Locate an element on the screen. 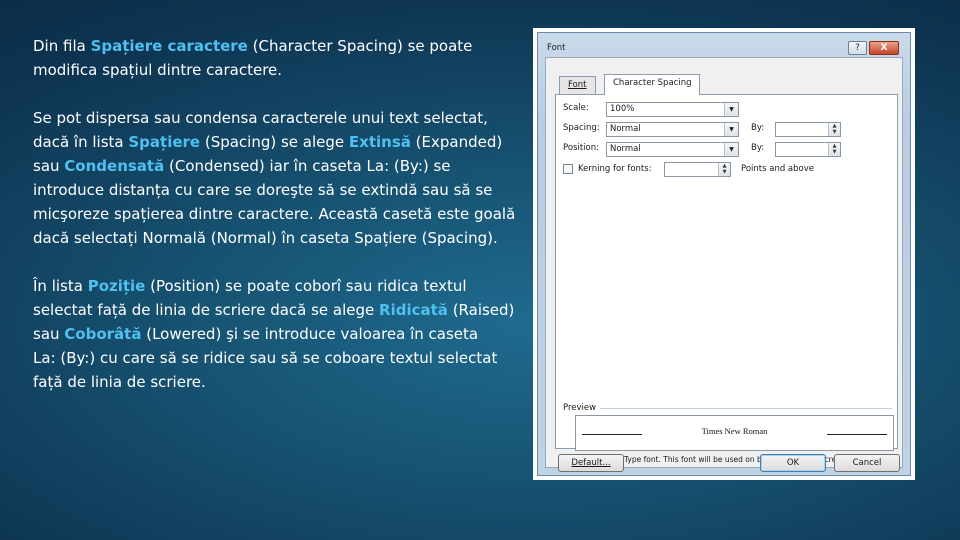 The width and height of the screenshot is (960, 540). paragraph-text: (Spacing) se alege is located at coordinates (274, 142).